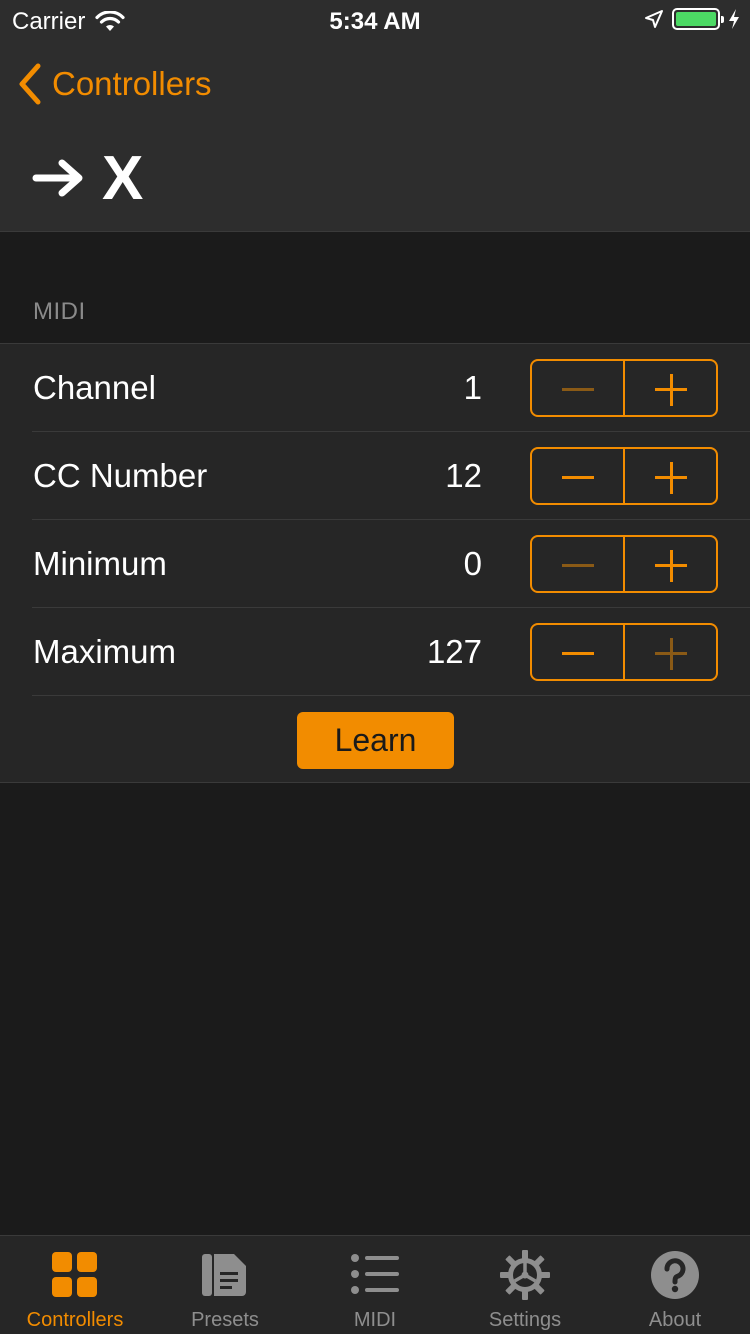 This screenshot has width=750, height=1334. I want to click on row-value: 1, so click(472, 387).